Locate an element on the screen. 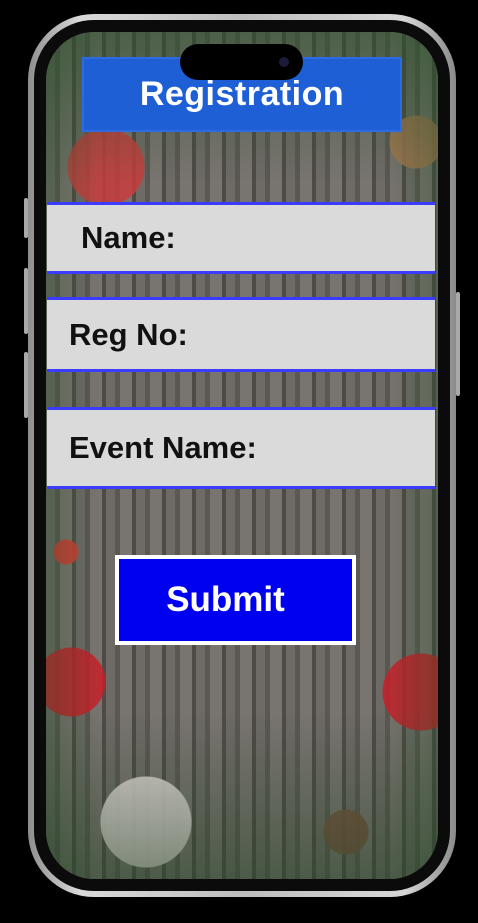 This screenshot has height=923, width=478. name-field: Name: is located at coordinates (241, 238).